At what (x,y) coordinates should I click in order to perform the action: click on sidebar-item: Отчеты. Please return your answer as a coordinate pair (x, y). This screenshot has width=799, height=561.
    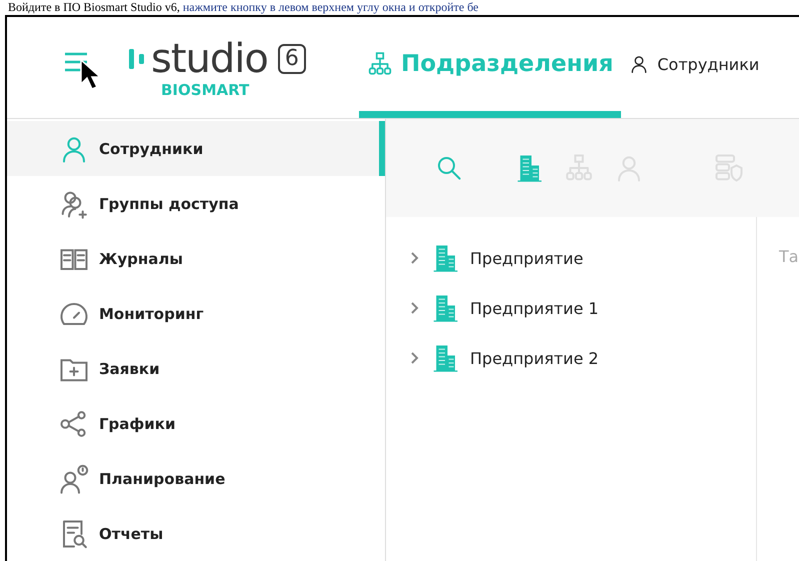
    Looking at the image, I should click on (196, 533).